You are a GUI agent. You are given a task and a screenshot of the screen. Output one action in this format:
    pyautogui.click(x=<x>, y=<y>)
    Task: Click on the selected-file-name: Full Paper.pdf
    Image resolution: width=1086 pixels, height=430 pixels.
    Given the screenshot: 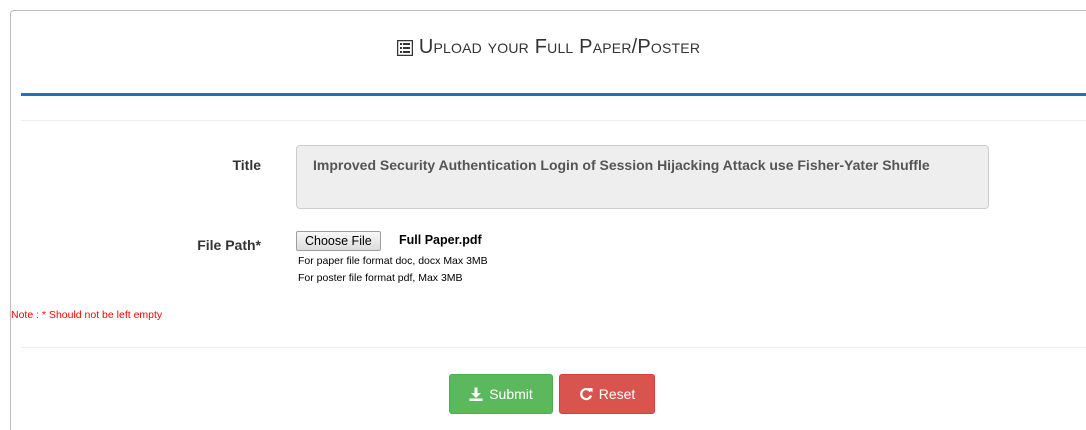 What is the action you would take?
    pyautogui.click(x=440, y=240)
    